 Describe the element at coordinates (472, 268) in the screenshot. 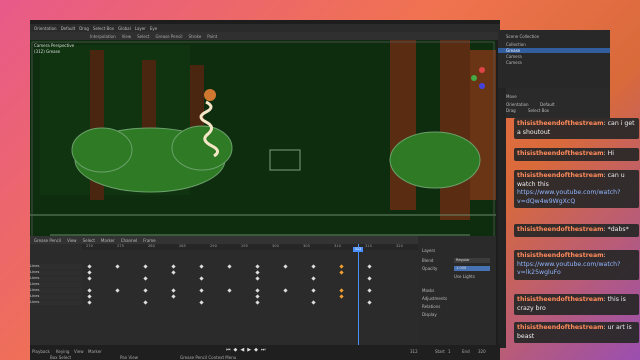

I see `opacity-slider: 1.000` at that location.